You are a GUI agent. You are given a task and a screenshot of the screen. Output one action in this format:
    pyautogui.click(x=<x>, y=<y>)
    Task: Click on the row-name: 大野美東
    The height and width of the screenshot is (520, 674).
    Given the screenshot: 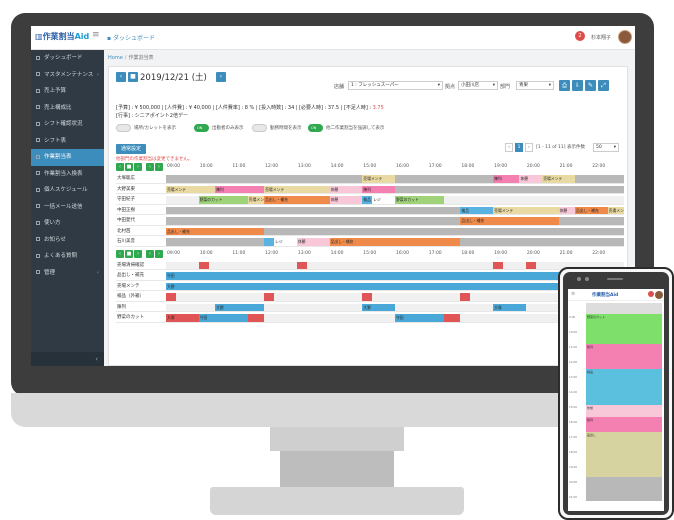 What is the action you would take?
    pyautogui.click(x=140, y=190)
    